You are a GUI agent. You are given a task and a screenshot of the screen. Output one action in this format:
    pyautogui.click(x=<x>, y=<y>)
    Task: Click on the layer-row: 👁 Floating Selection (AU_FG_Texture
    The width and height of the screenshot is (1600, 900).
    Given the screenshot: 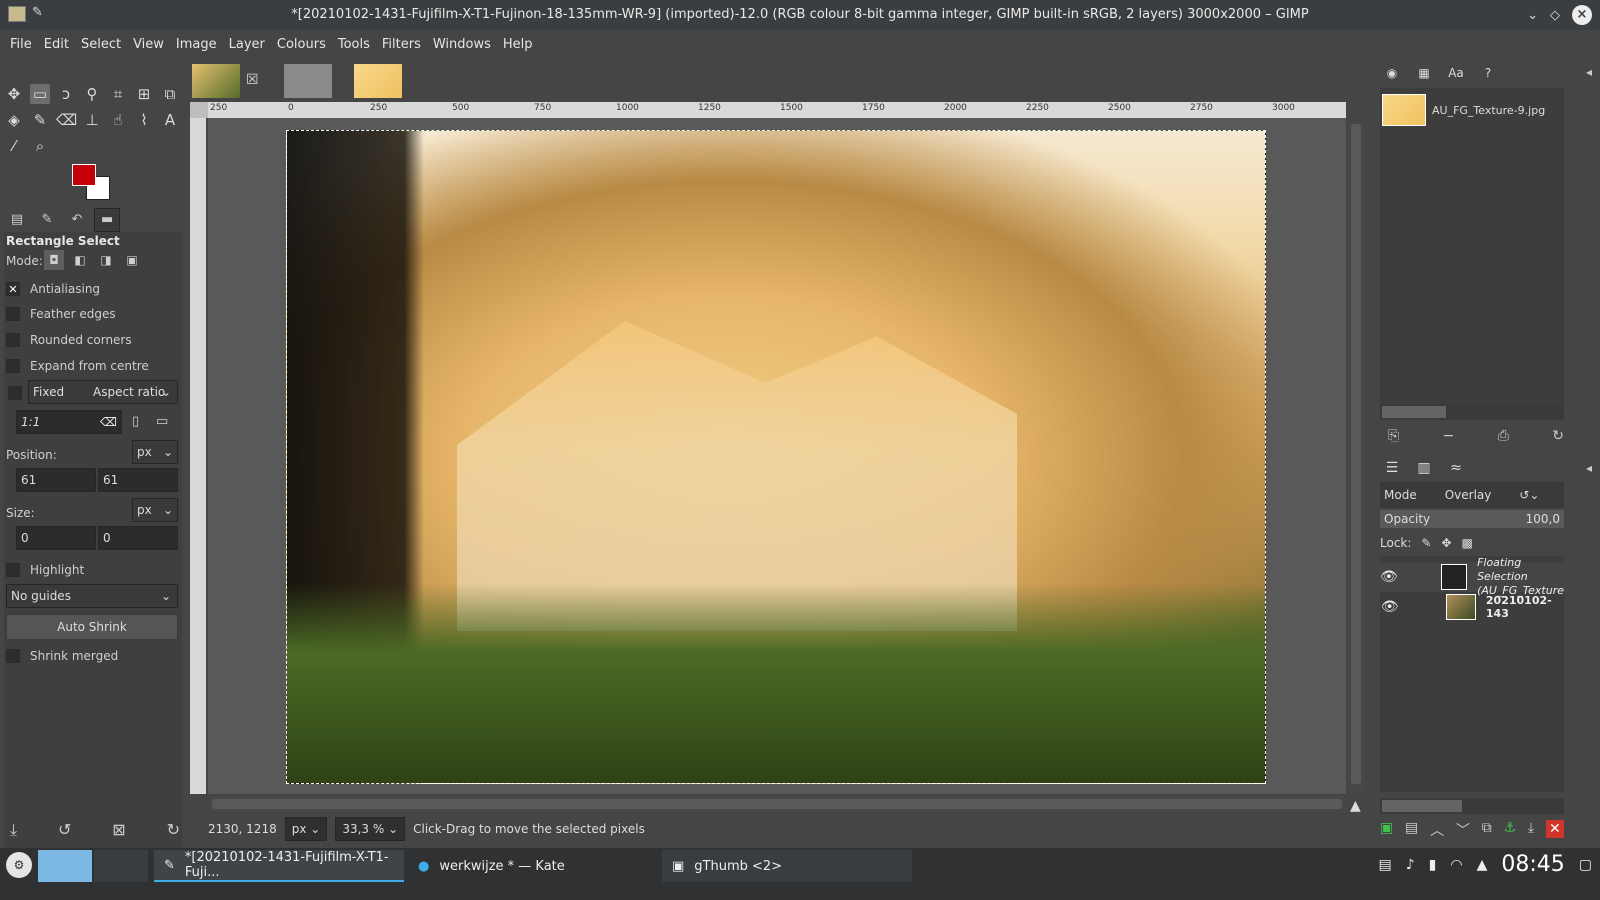 What is the action you would take?
    pyautogui.click(x=1472, y=576)
    